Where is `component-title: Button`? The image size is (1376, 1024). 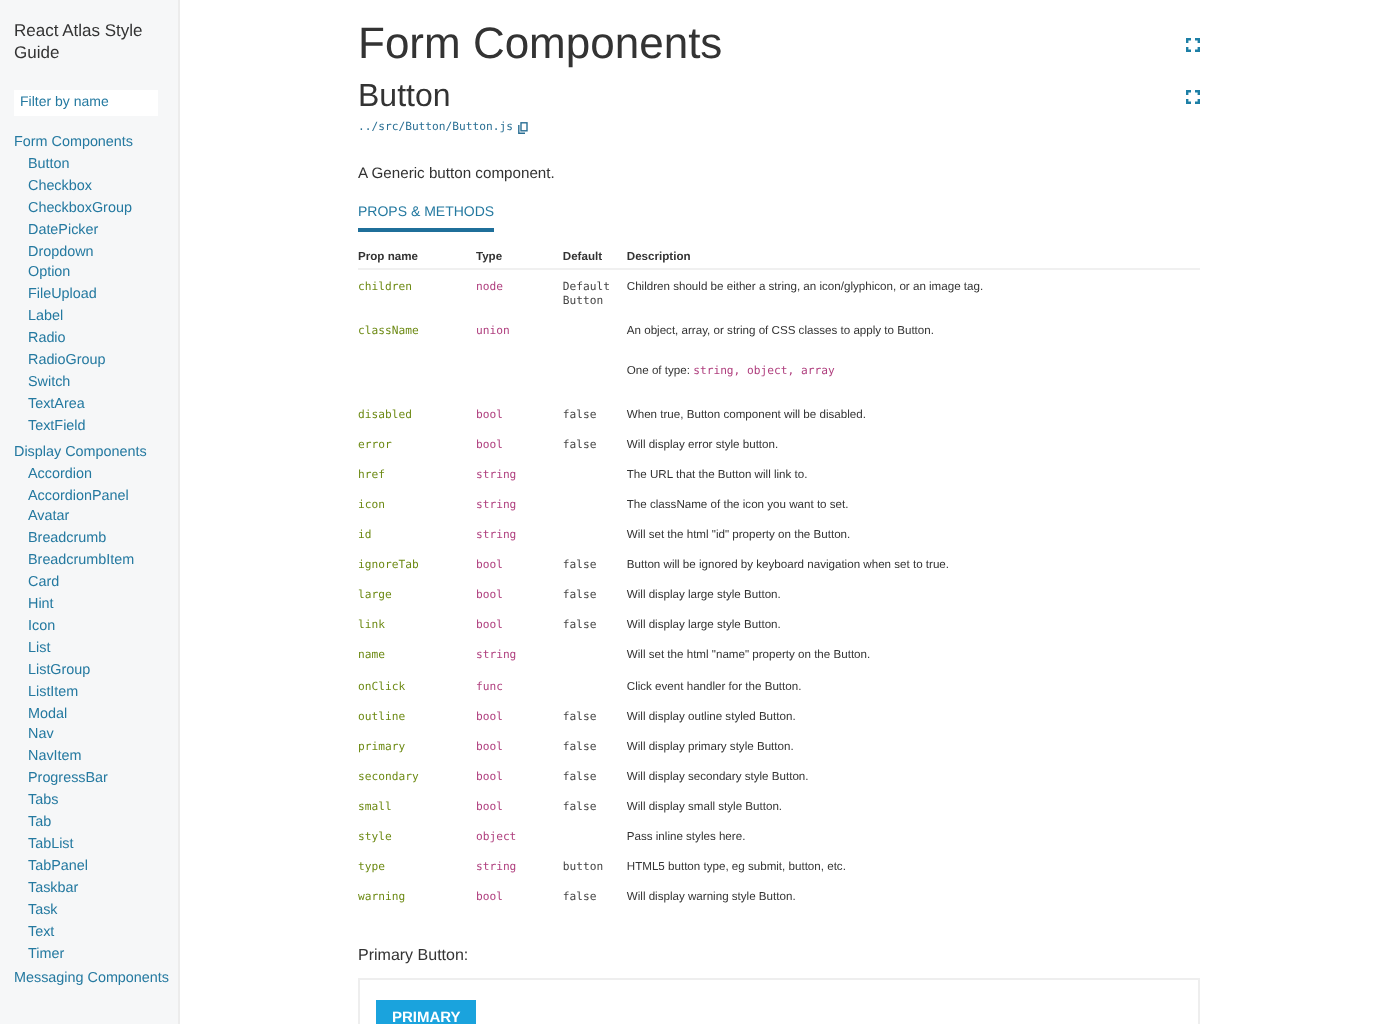 component-title: Button is located at coordinates (404, 98).